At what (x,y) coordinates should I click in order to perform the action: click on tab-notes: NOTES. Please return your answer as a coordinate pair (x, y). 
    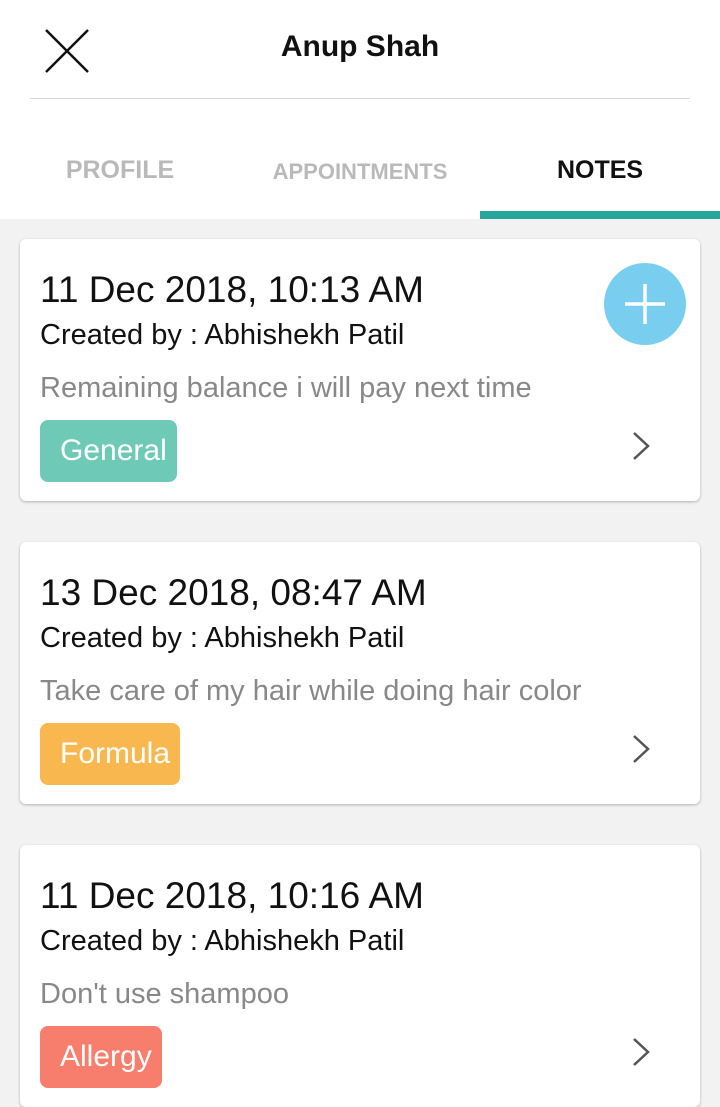
    Looking at the image, I should click on (600, 176).